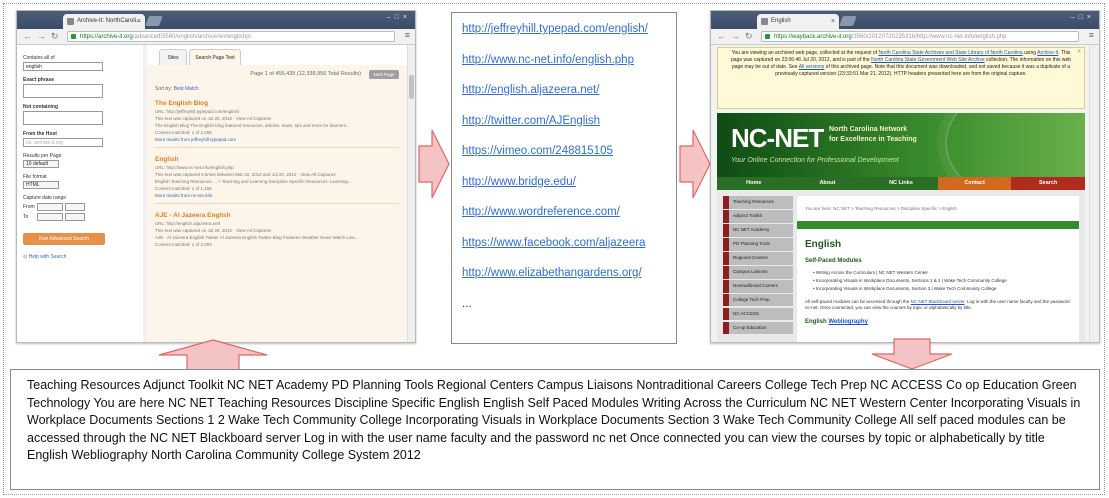 This screenshot has height=498, width=1109. I want to click on from-host-input: ex. archive-it.org, so click(63, 142).